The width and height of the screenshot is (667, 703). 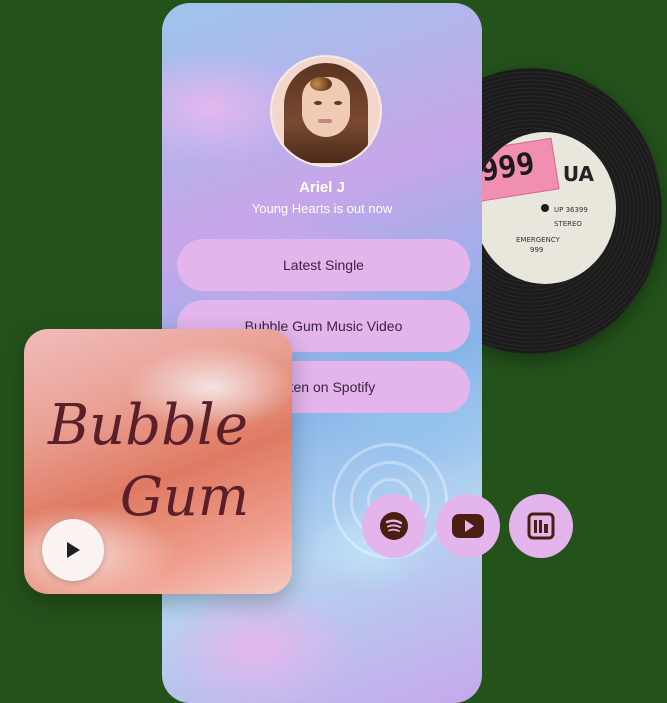 I want to click on play-icon, so click(x=73, y=550).